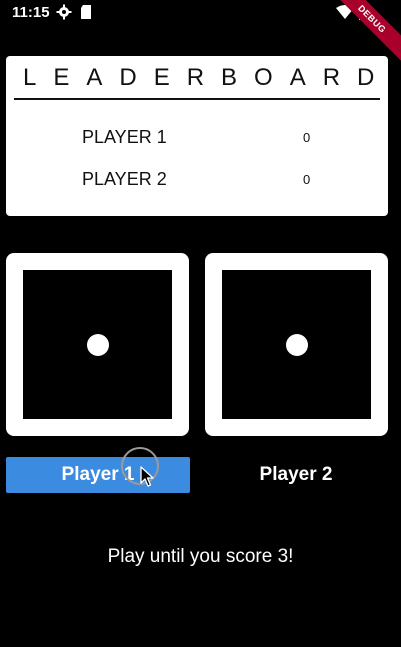 The image size is (401, 647). Describe the element at coordinates (307, 137) in the screenshot. I see `player1-score: 0` at that location.